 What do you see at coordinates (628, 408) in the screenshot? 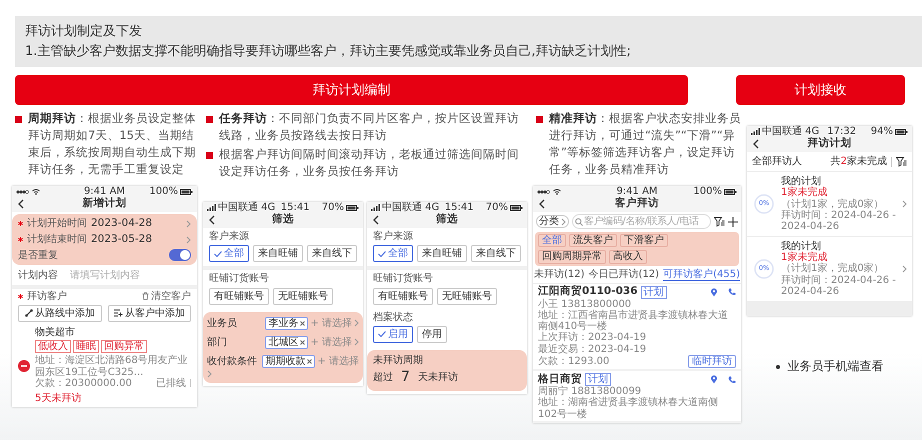
I see `customer-info: 地址：湖南省进贤县李渡镇林春大道南侧102号一楼` at bounding box center [628, 408].